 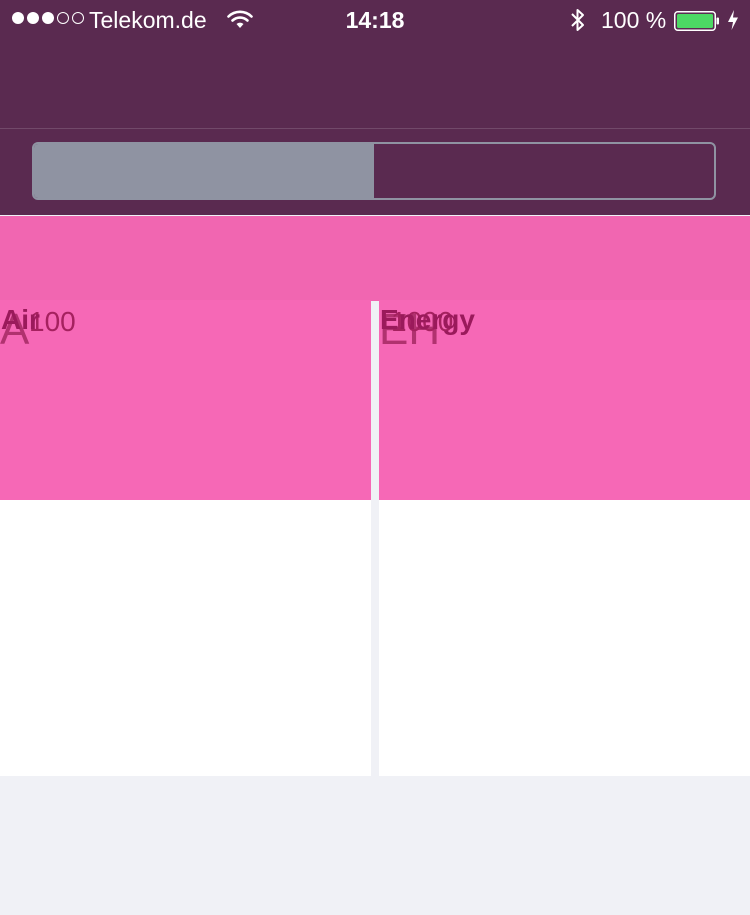 I want to click on navbar-divider, so click(x=375, y=128).